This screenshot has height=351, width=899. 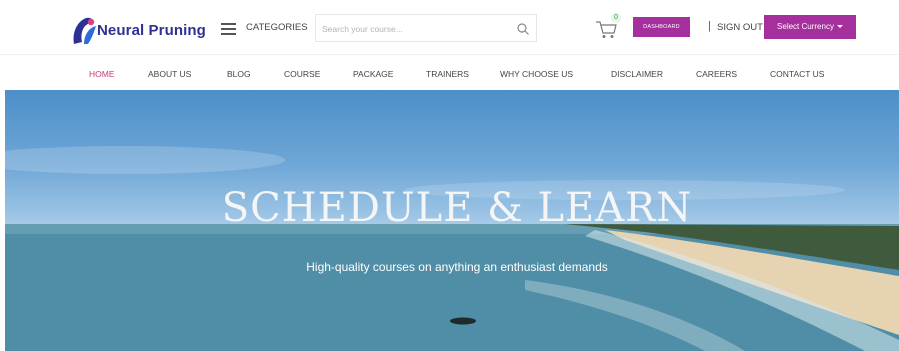 What do you see at coordinates (637, 74) in the screenshot?
I see `nav-item-disclaimer: DISCLAIMER` at bounding box center [637, 74].